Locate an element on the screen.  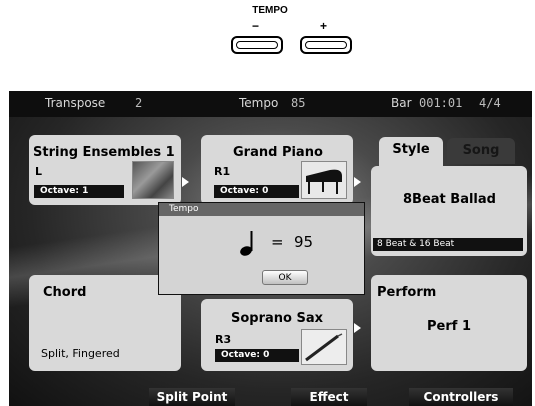
tab-song: Song is located at coordinates (481, 151).